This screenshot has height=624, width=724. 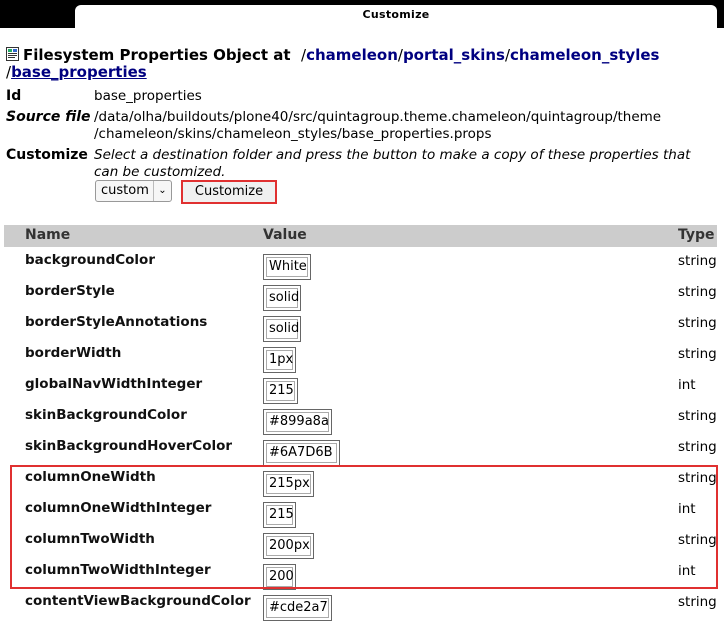 What do you see at coordinates (362, 360) in the screenshot?
I see `table-row: borderWidth 1px string` at bounding box center [362, 360].